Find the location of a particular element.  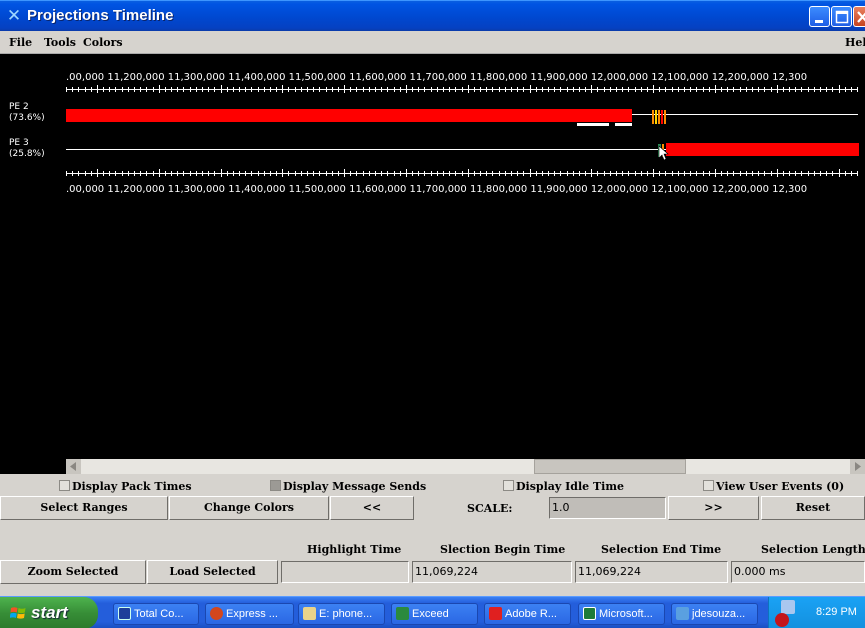

scroll-right-button is located at coordinates (857, 466).